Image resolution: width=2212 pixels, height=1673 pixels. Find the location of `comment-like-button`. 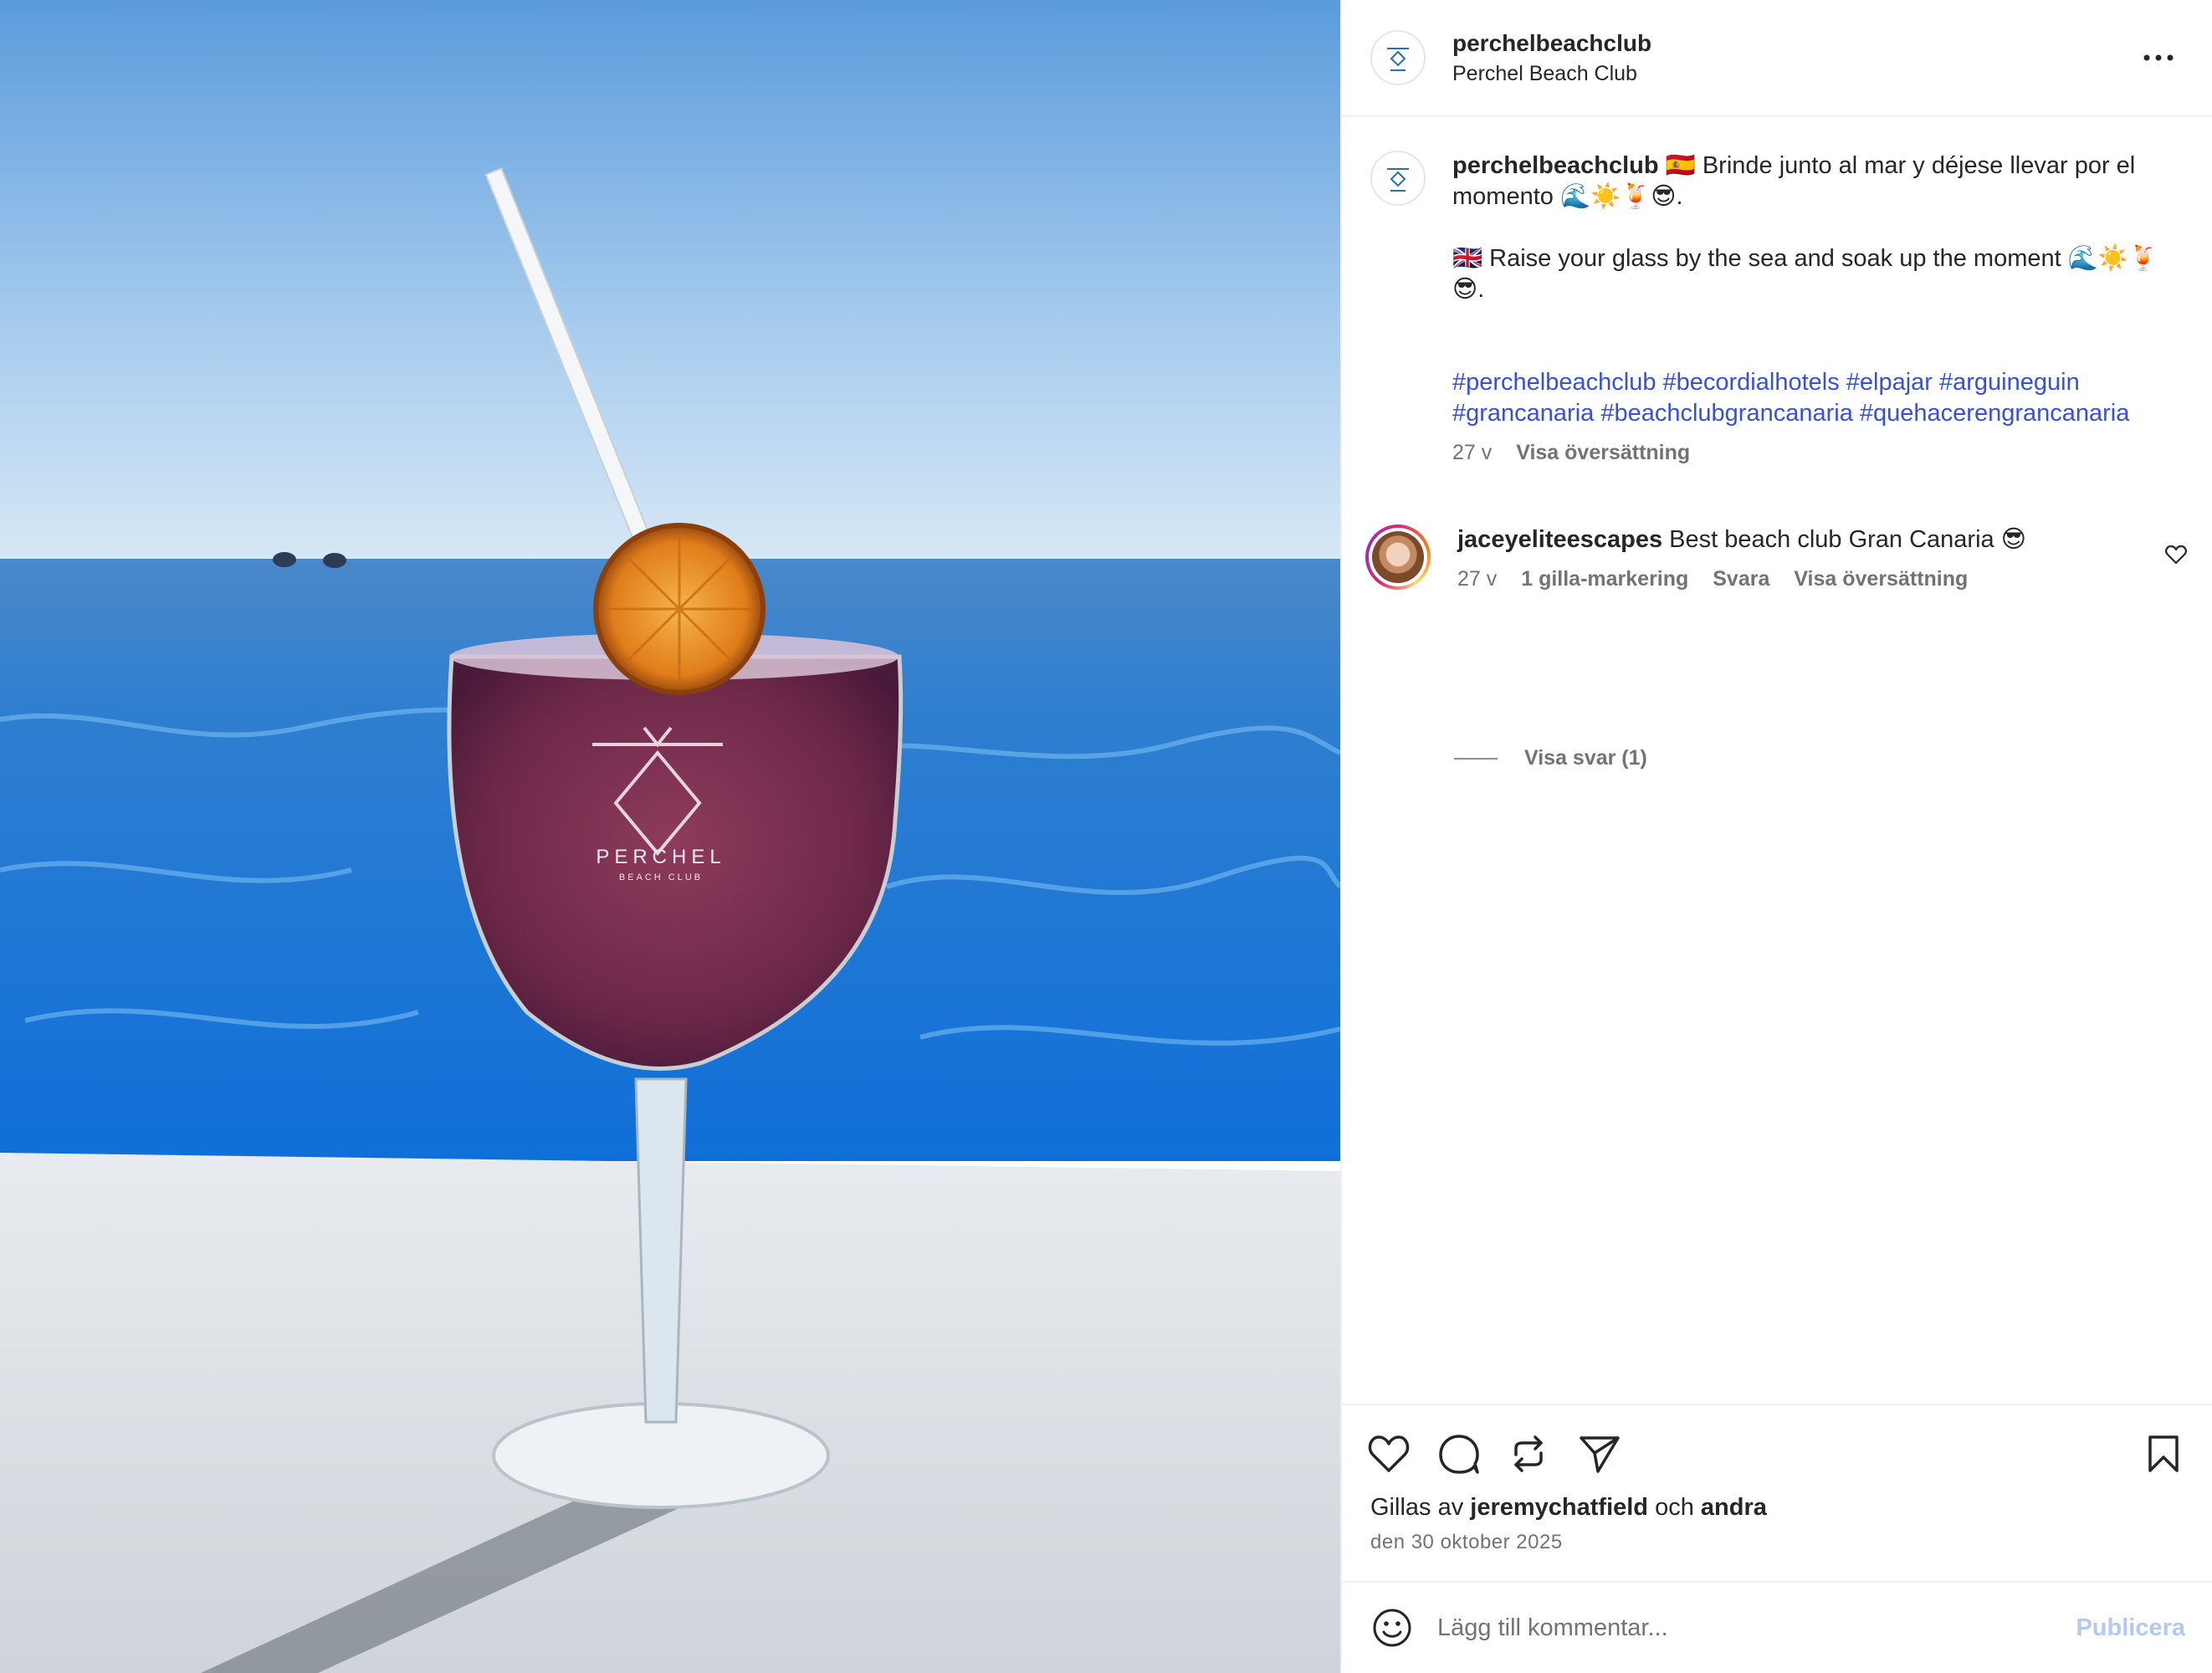

comment-like-button is located at coordinates (2176, 557).